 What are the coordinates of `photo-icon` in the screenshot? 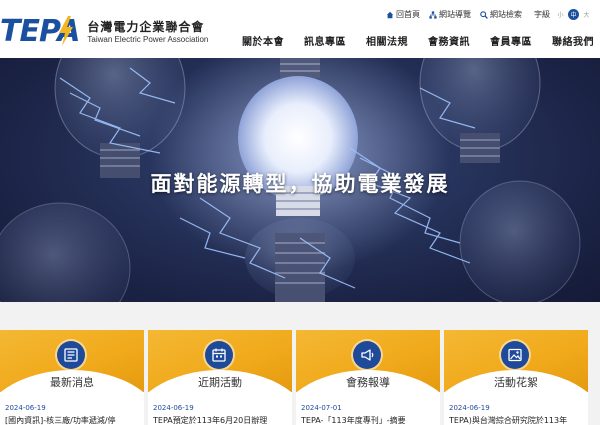 It's located at (515, 355).